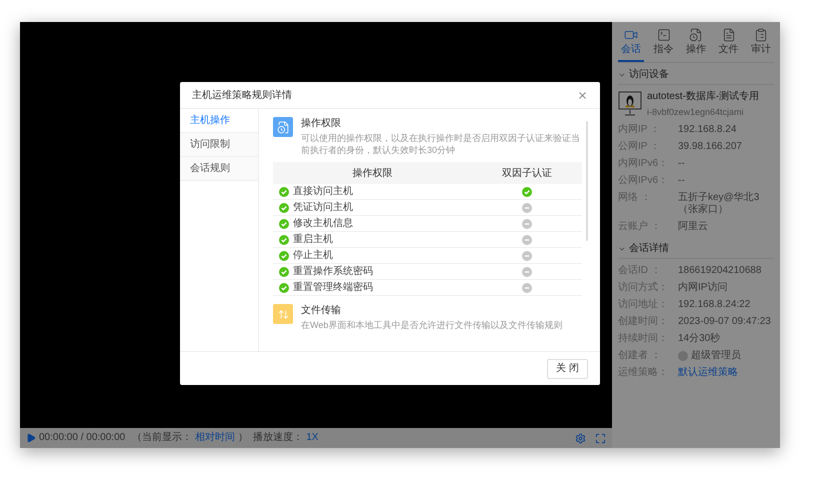 This screenshot has height=491, width=822. Describe the element at coordinates (323, 207) in the screenshot. I see `permission-name: 凭证访问主机` at that location.